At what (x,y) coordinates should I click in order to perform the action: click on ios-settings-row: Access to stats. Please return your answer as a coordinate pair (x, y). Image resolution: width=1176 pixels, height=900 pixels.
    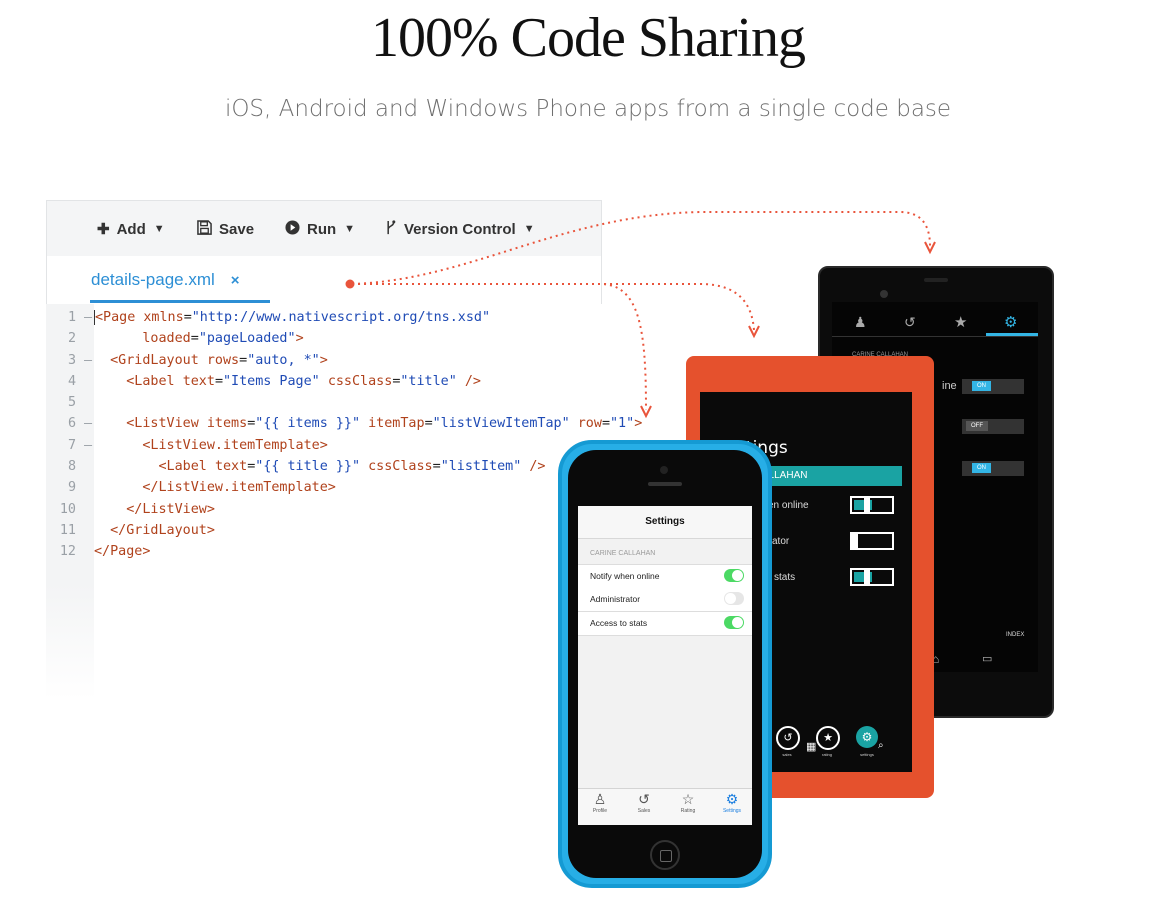
    Looking at the image, I should click on (665, 624).